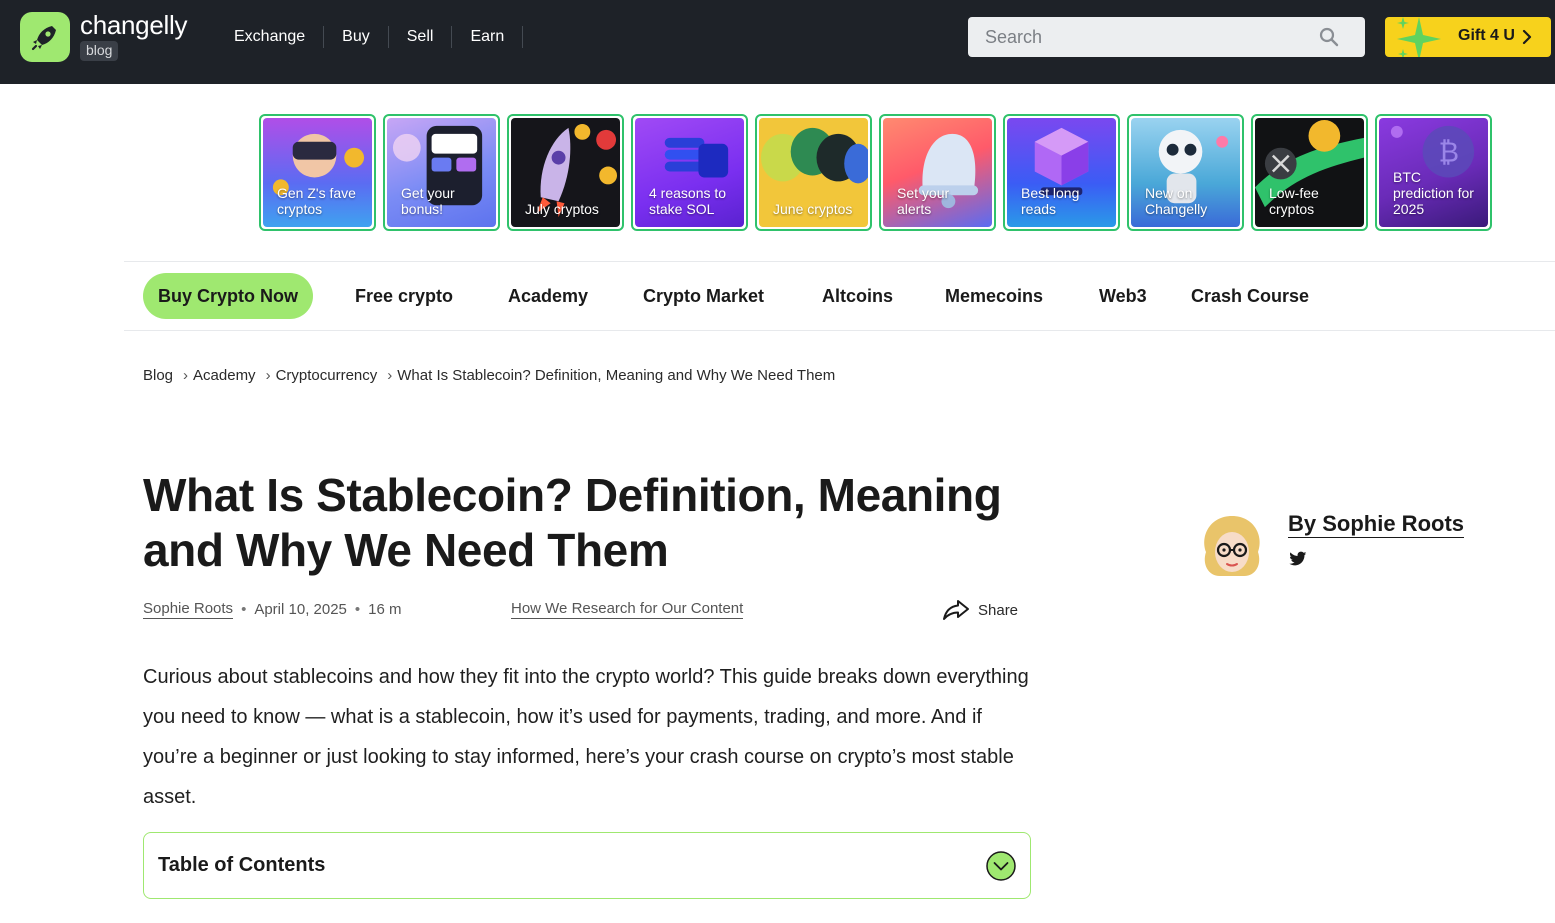 The width and height of the screenshot is (1555, 923). Describe the element at coordinates (488, 37) in the screenshot. I see `nav-earn: Earn` at that location.